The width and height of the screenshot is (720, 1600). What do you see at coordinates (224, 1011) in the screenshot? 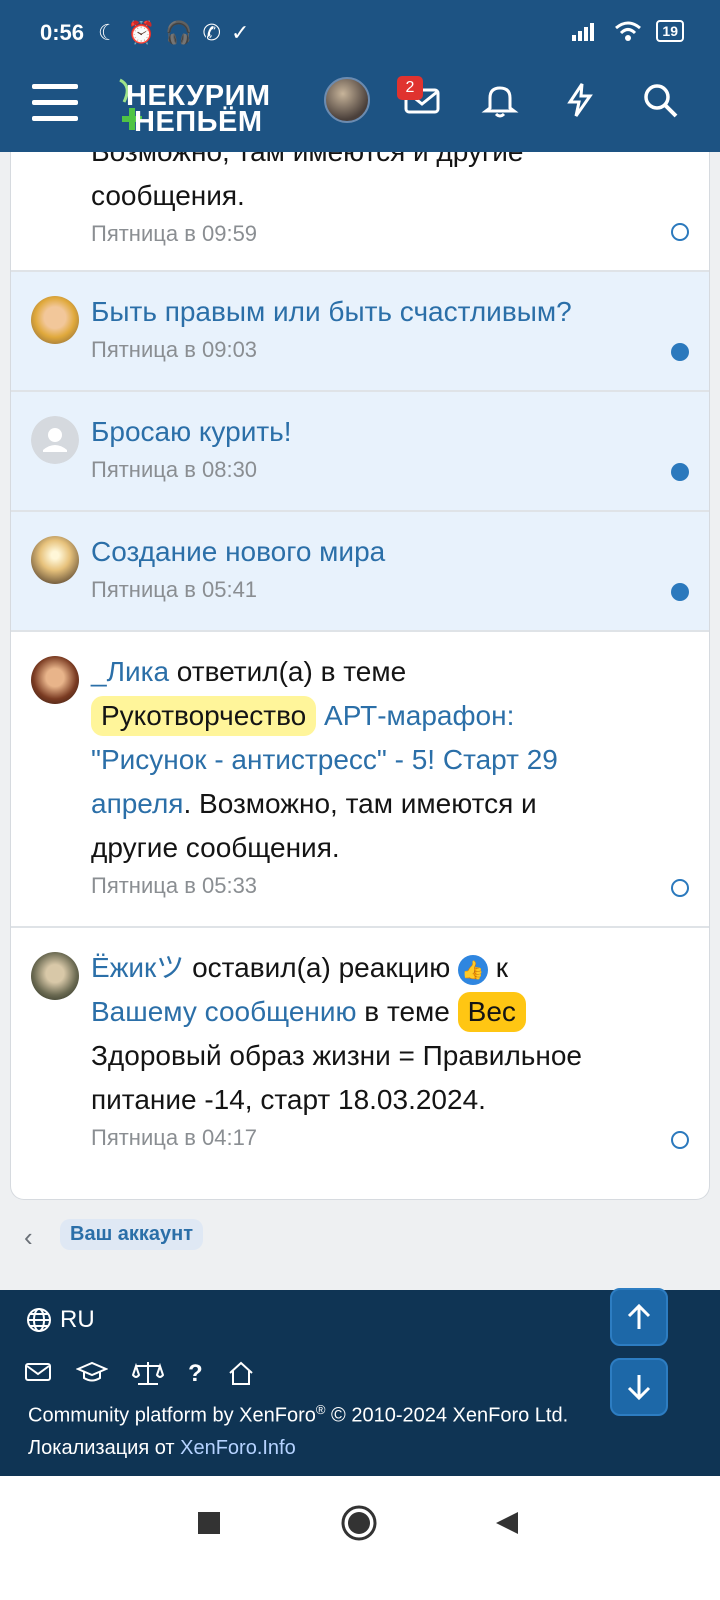
I see `message-link: Вашему сообщению` at bounding box center [224, 1011].